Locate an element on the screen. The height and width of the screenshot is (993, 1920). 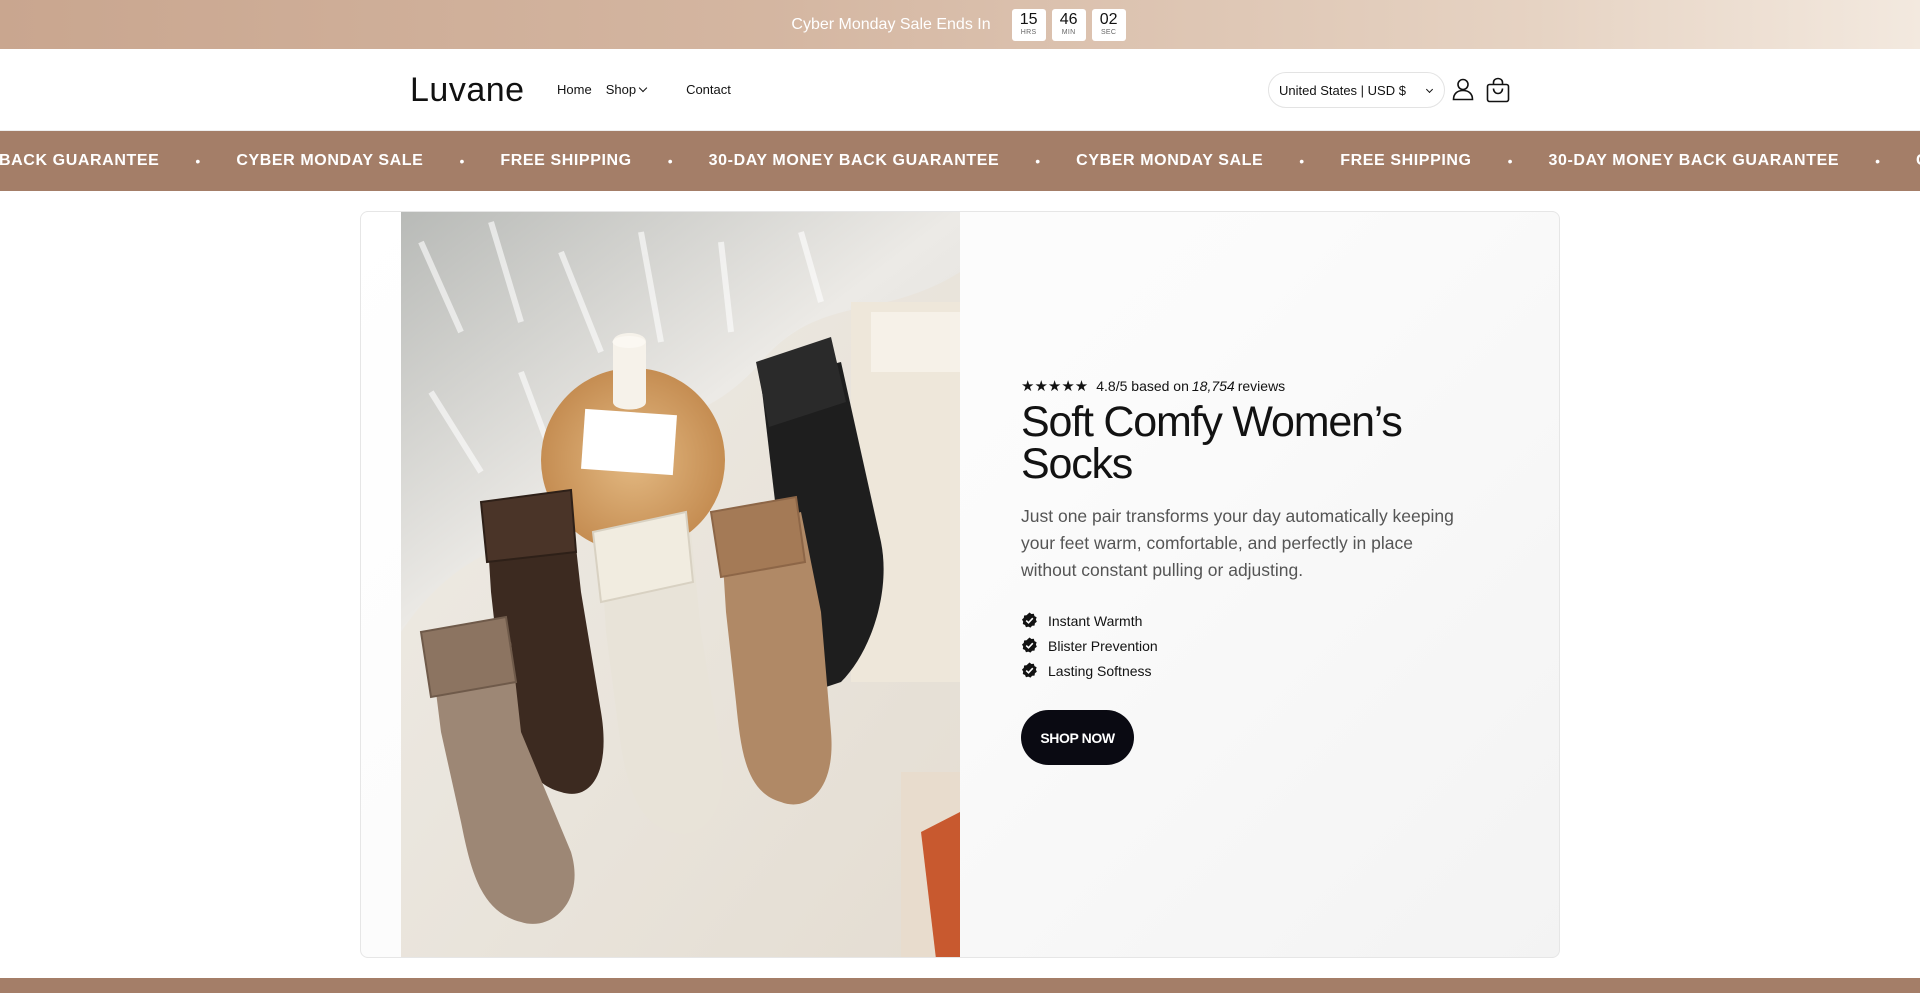
hero-title: Soft Comfy Women’s Socks is located at coordinates (1212, 443).